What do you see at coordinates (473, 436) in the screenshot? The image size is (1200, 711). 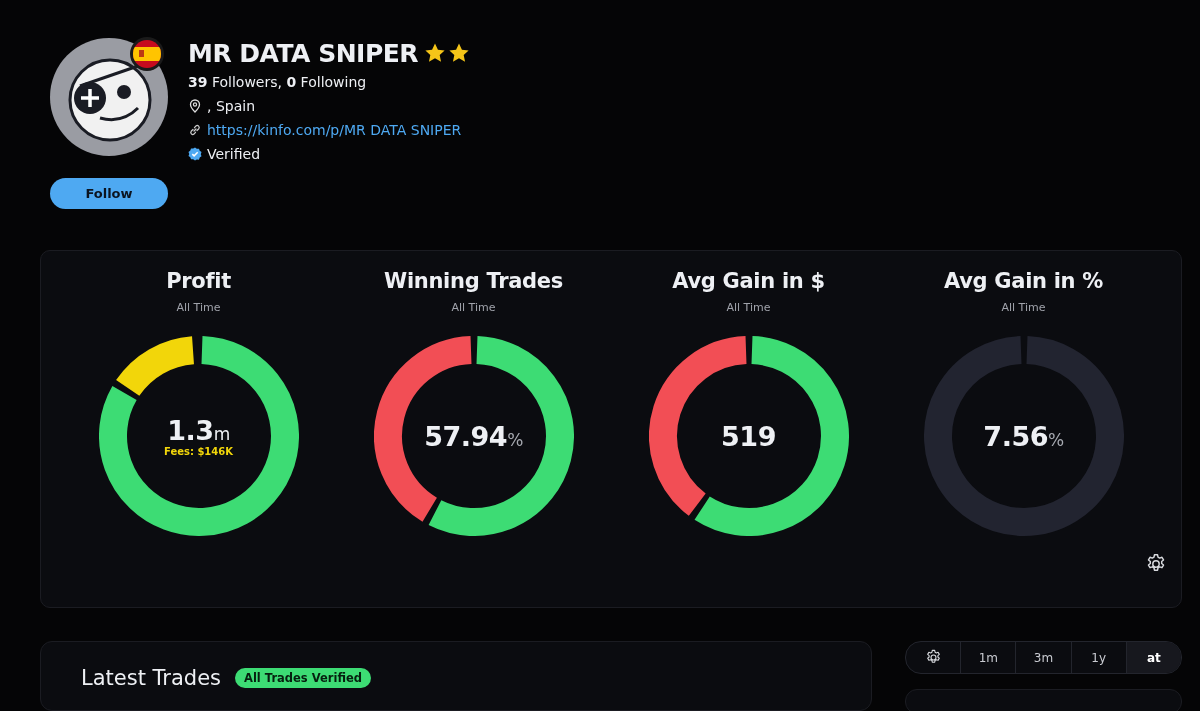 I see `stat-value: 57.94%` at bounding box center [473, 436].